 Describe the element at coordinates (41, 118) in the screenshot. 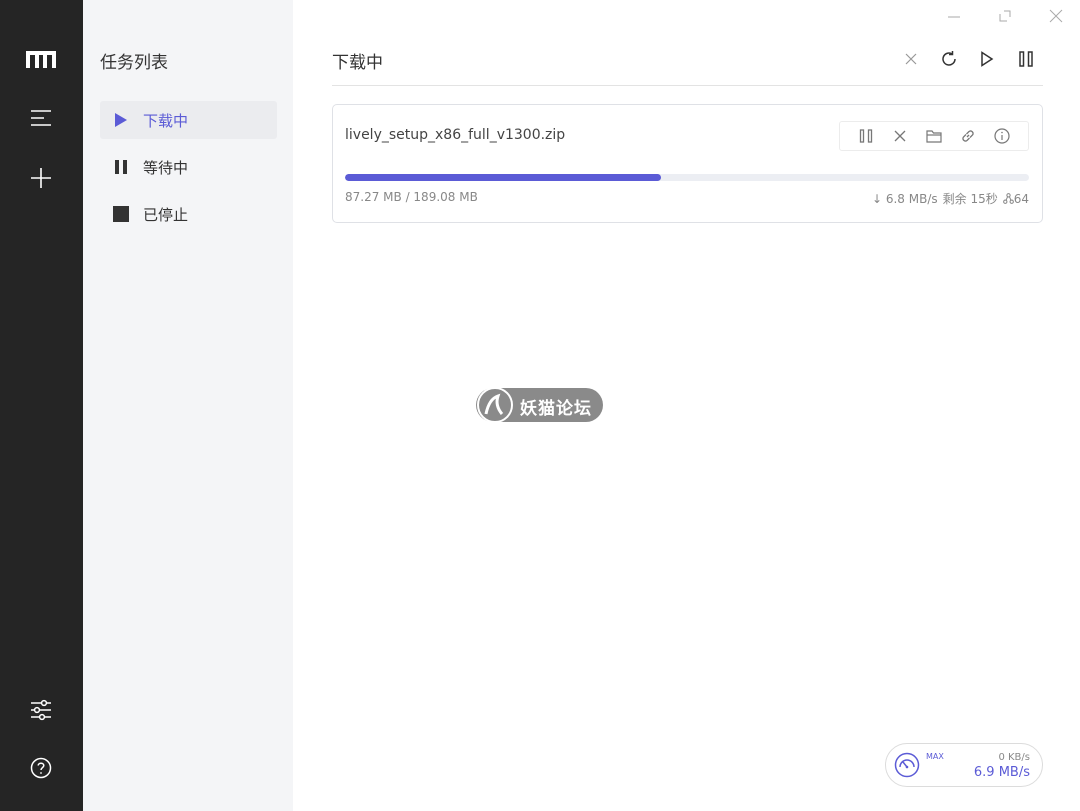

I see `menu-icon` at that location.